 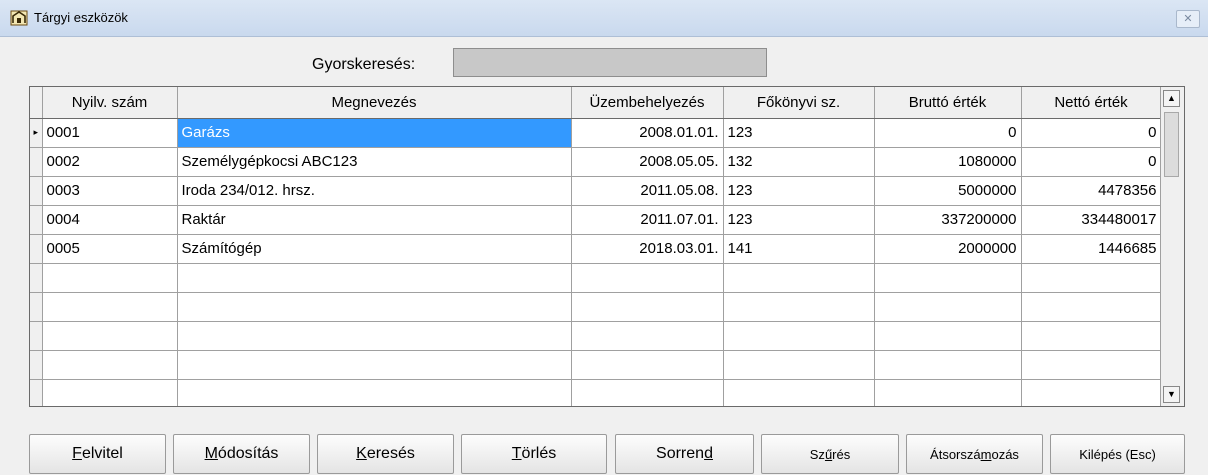 I want to click on cell-fokonyvi-sz: 141, so click(x=799, y=249).